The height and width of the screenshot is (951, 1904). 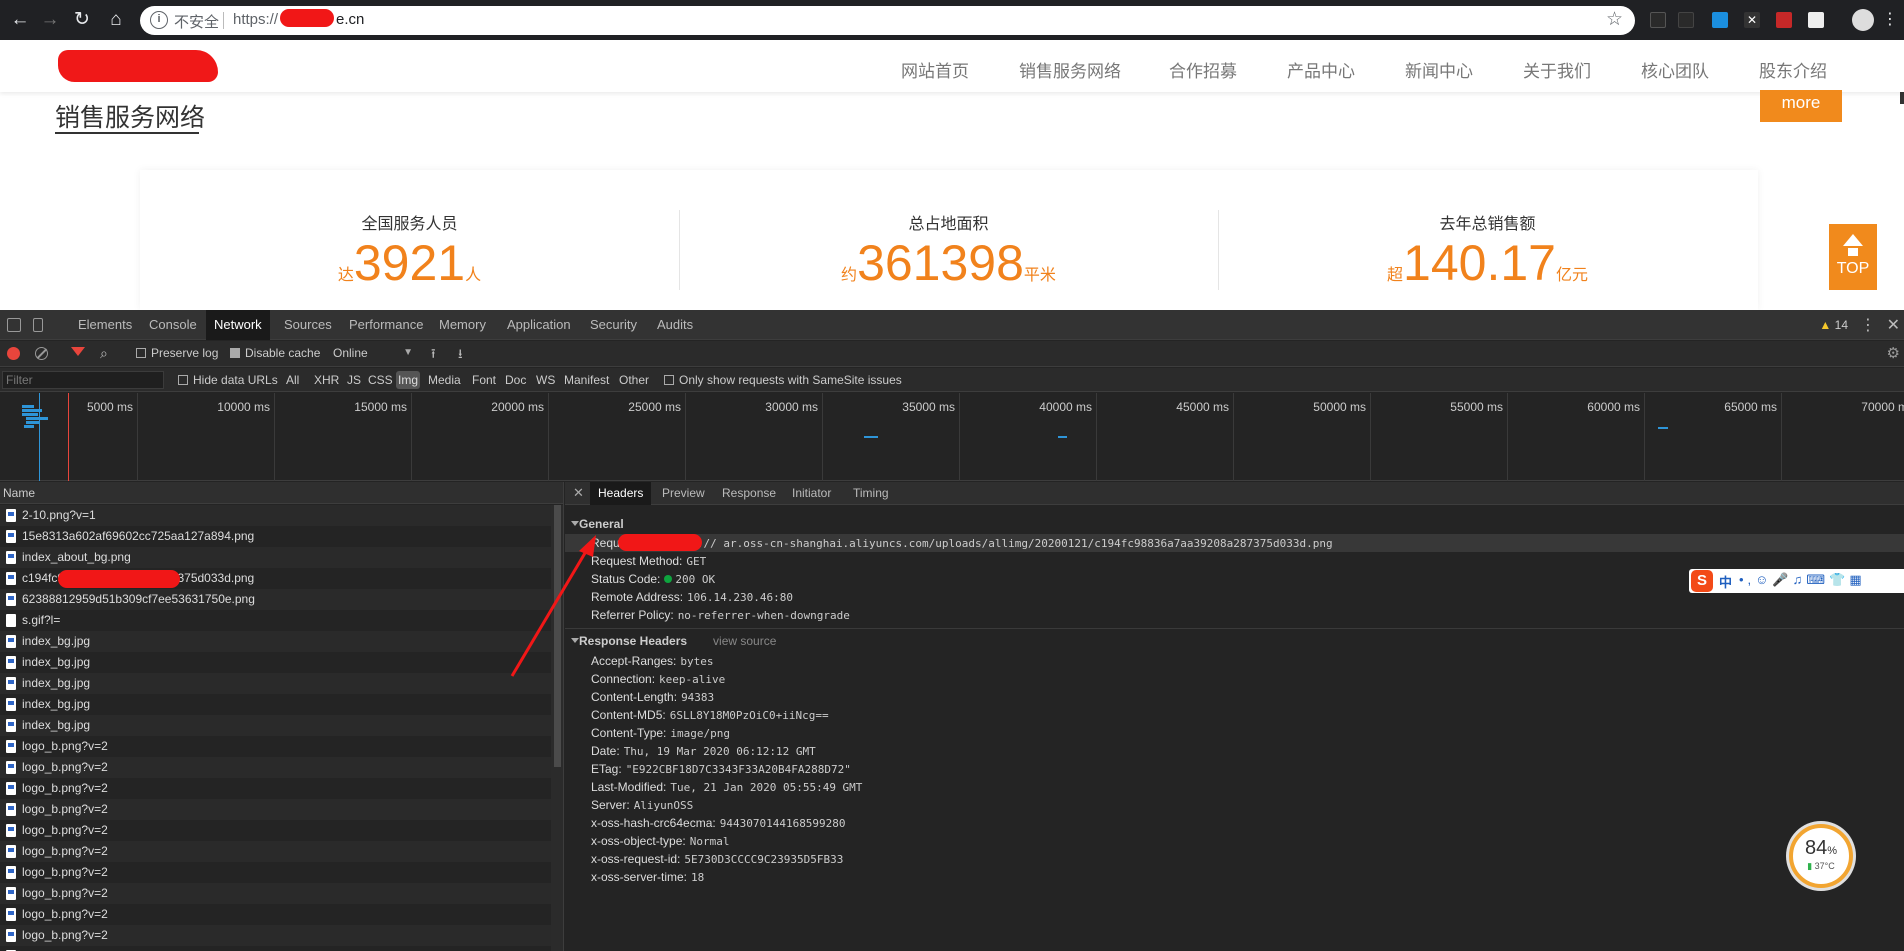 What do you see at coordinates (1802, 580) in the screenshot?
I see `ime-tool-icons: •,☺🎤♫⌨👕▦` at bounding box center [1802, 580].